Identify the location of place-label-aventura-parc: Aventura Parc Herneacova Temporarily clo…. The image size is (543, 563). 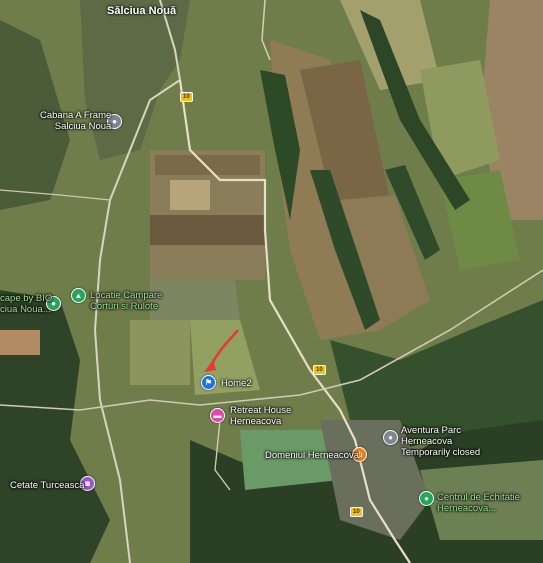
(440, 441).